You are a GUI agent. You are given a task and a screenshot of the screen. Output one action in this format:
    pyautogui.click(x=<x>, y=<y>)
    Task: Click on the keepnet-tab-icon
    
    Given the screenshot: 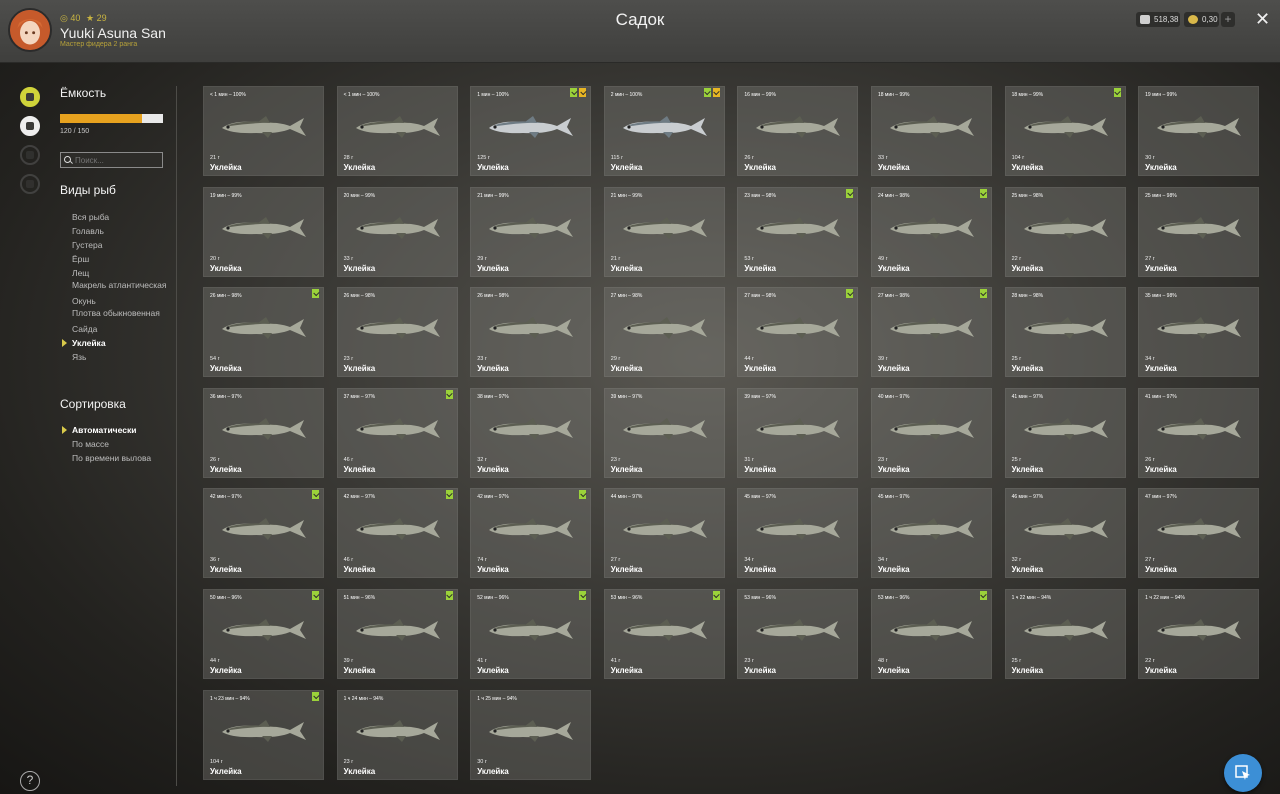 What is the action you would take?
    pyautogui.click(x=30, y=97)
    